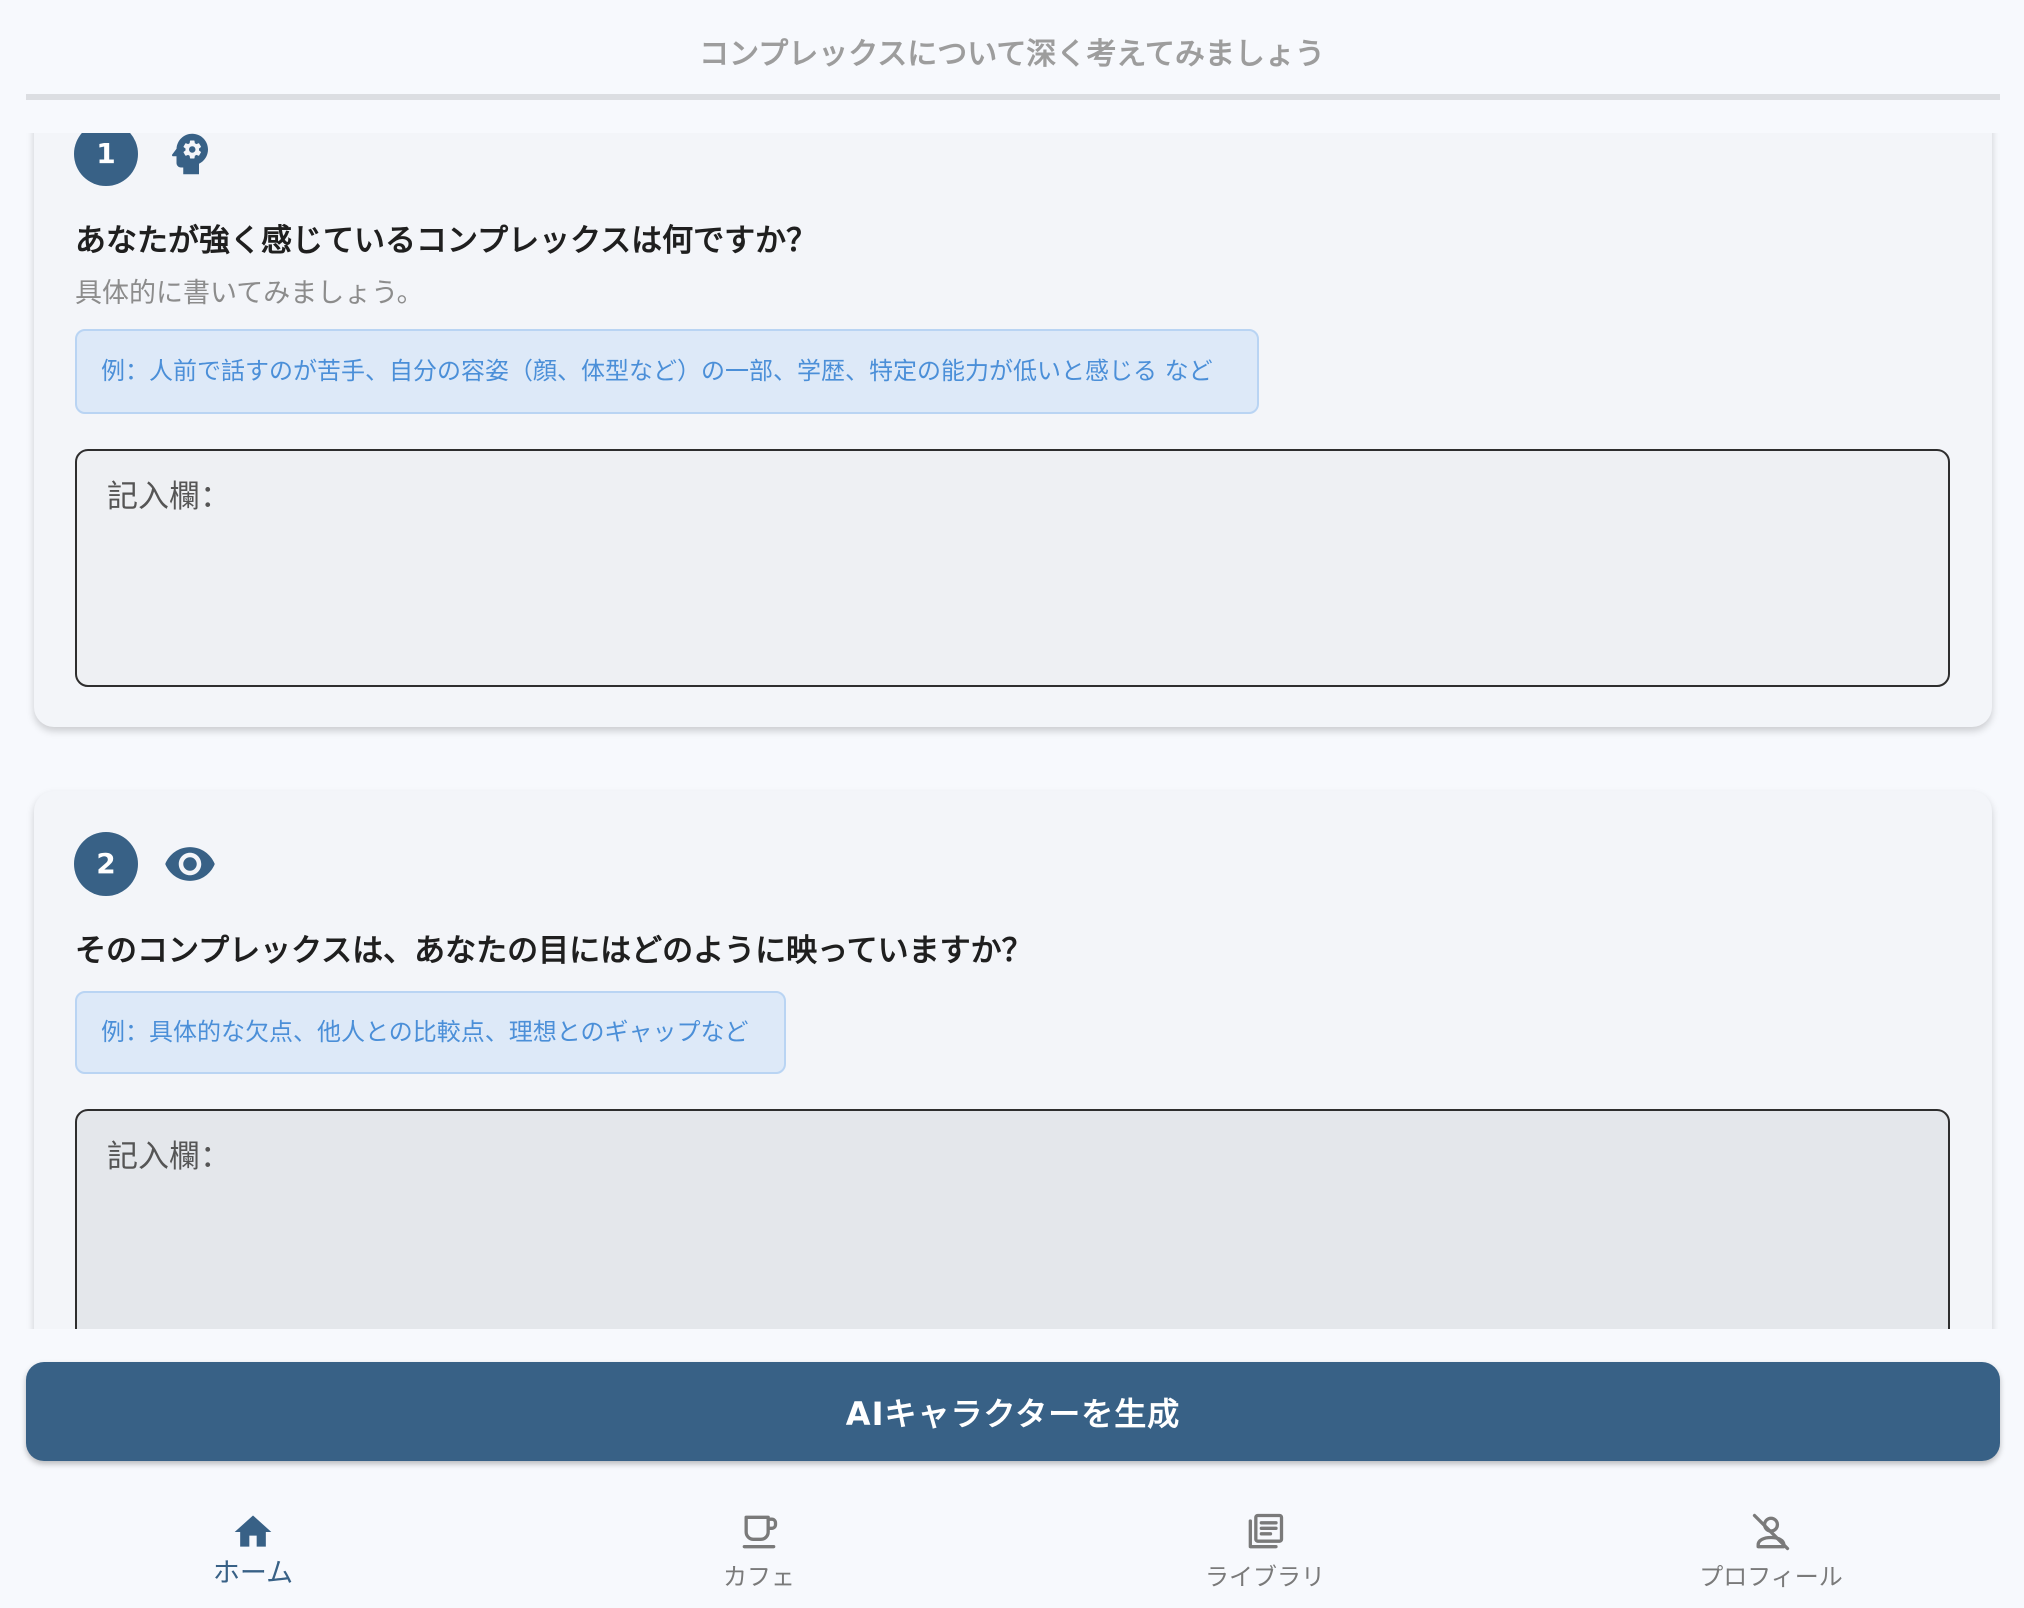 The height and width of the screenshot is (1608, 2024). What do you see at coordinates (1265, 1577) in the screenshot?
I see `nav-label: ライブラリ` at bounding box center [1265, 1577].